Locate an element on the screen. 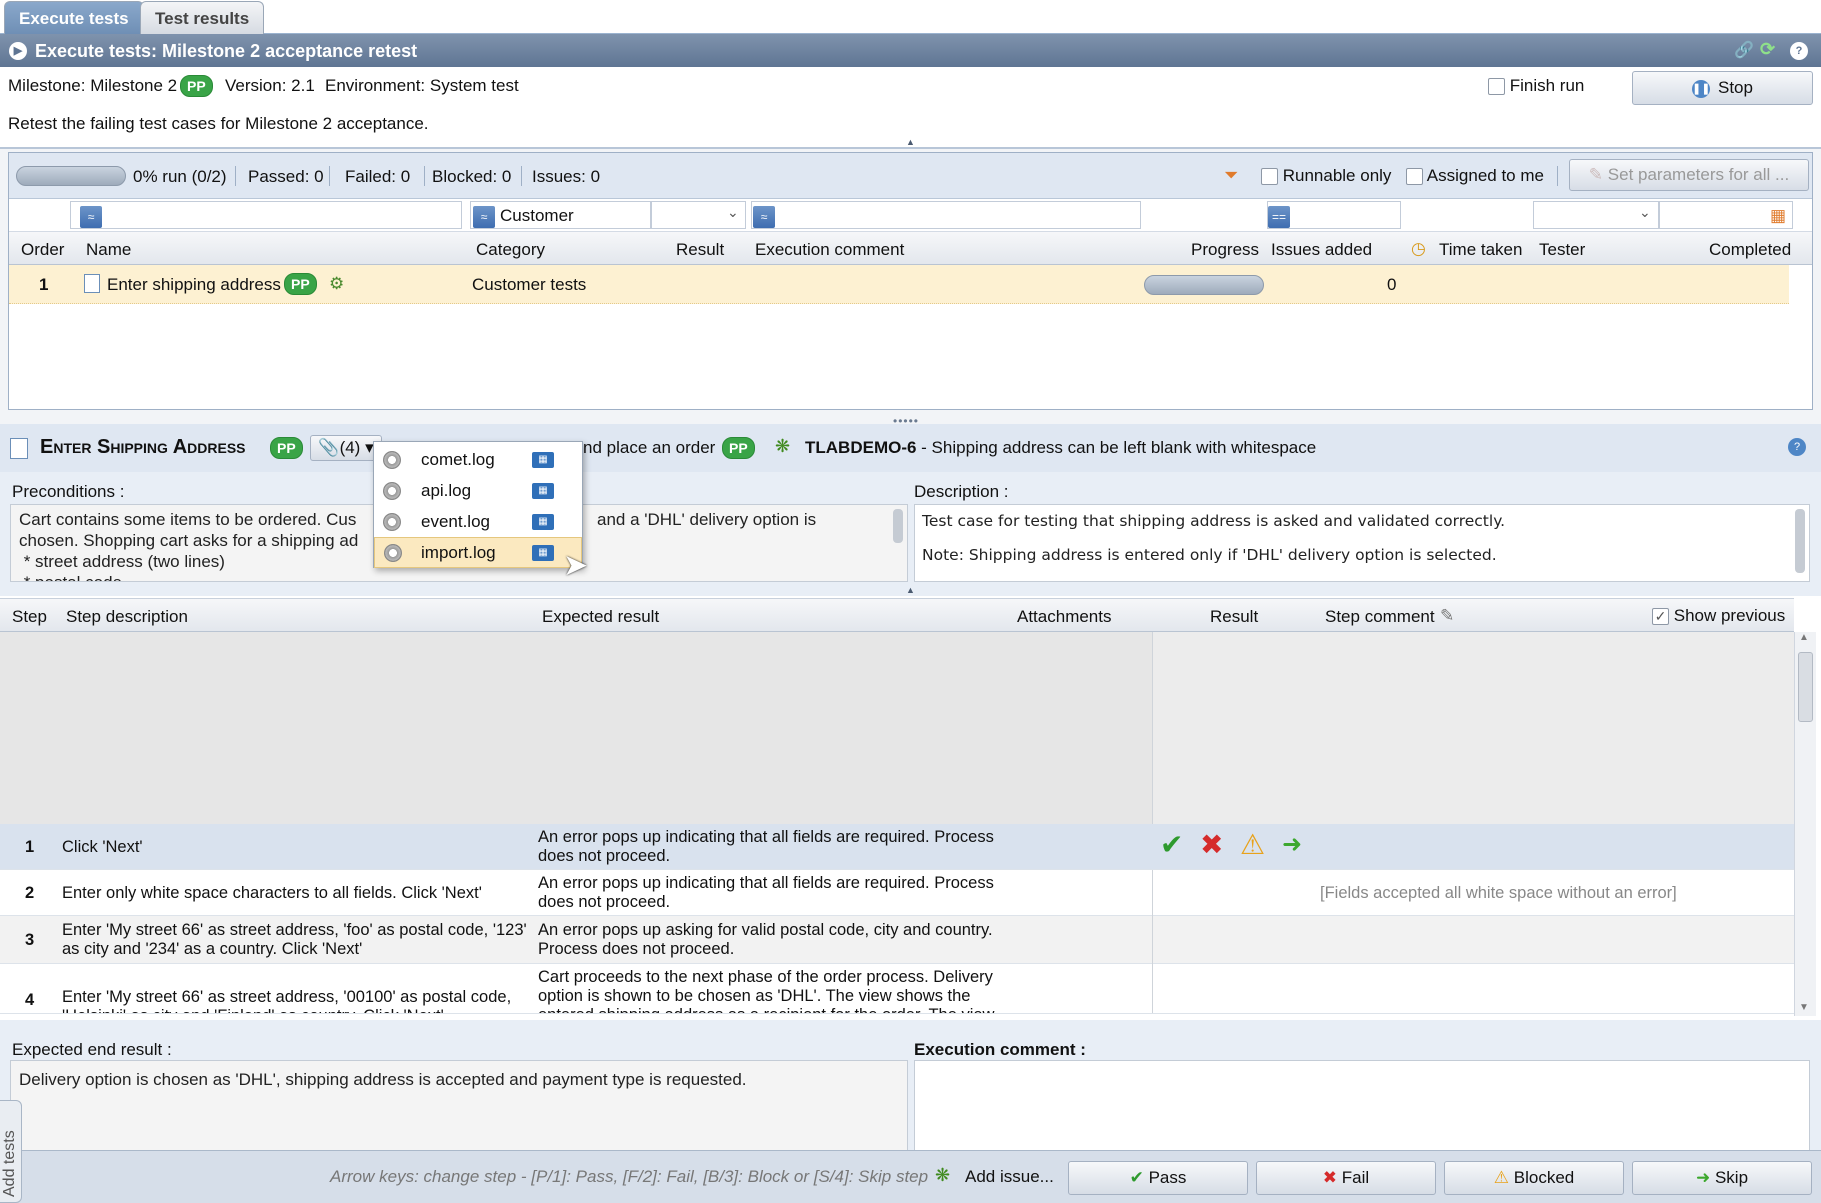 The width and height of the screenshot is (1821, 1203). check-icon: ✔ is located at coordinates (1136, 1177).